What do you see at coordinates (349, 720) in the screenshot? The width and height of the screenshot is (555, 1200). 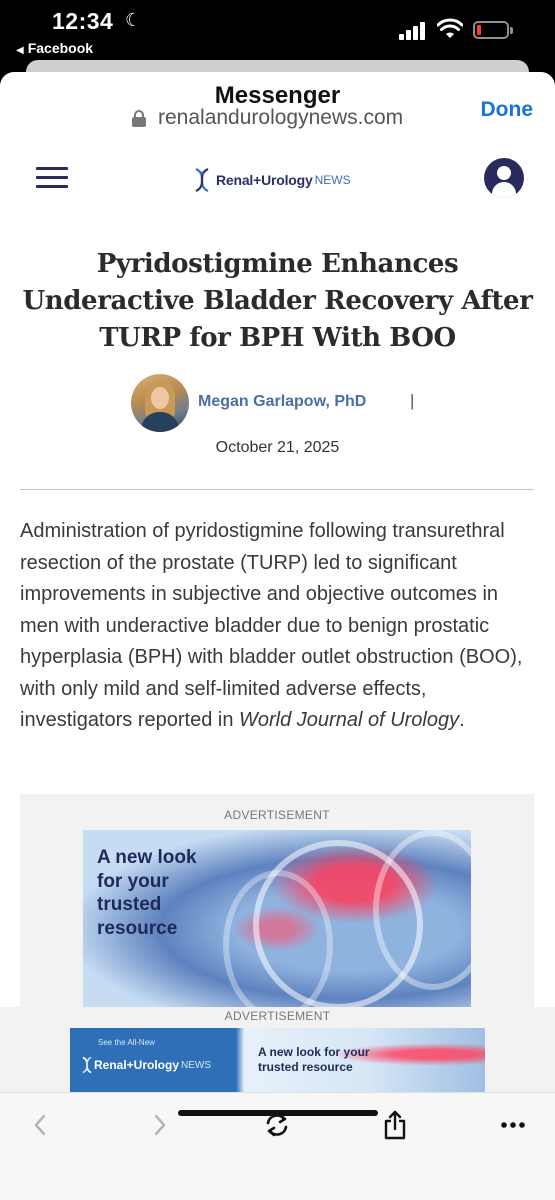 I see `journal-name: World Journal of Urology` at bounding box center [349, 720].